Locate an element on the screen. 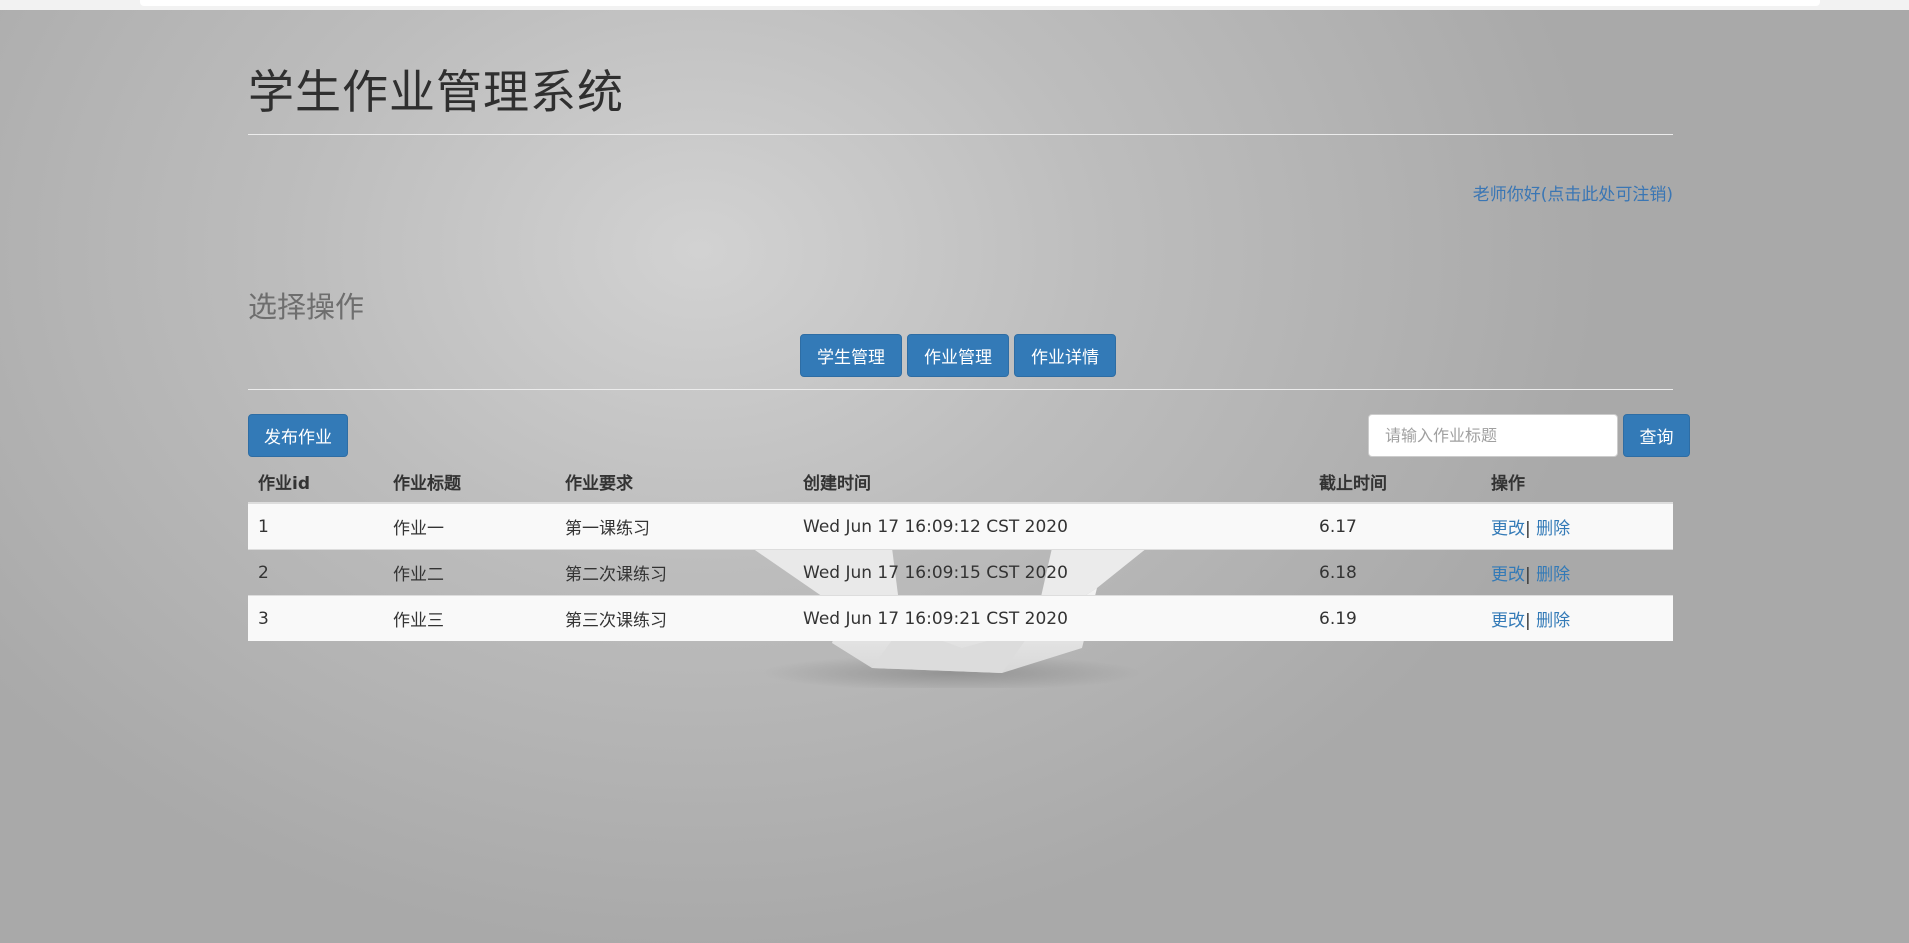  homework-details-button: 作业详情 is located at coordinates (1065, 355).